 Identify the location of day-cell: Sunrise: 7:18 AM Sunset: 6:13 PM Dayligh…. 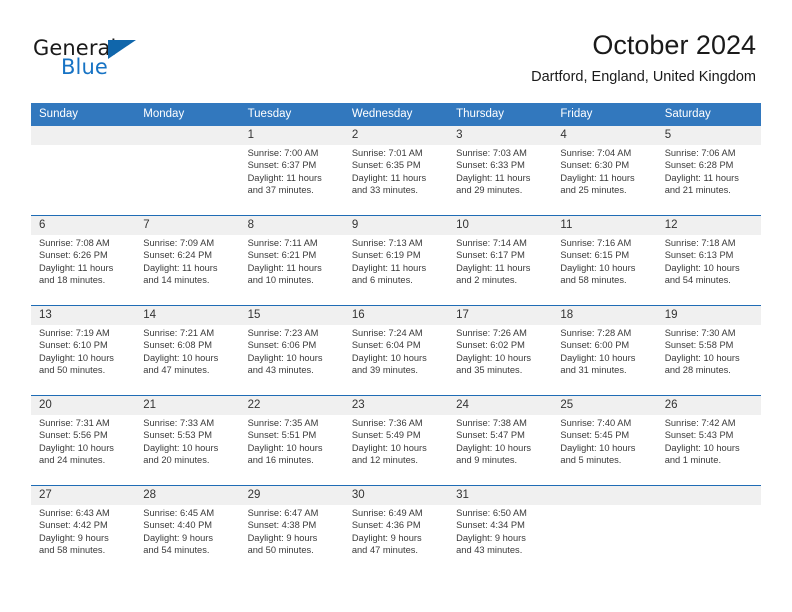
(708, 270).